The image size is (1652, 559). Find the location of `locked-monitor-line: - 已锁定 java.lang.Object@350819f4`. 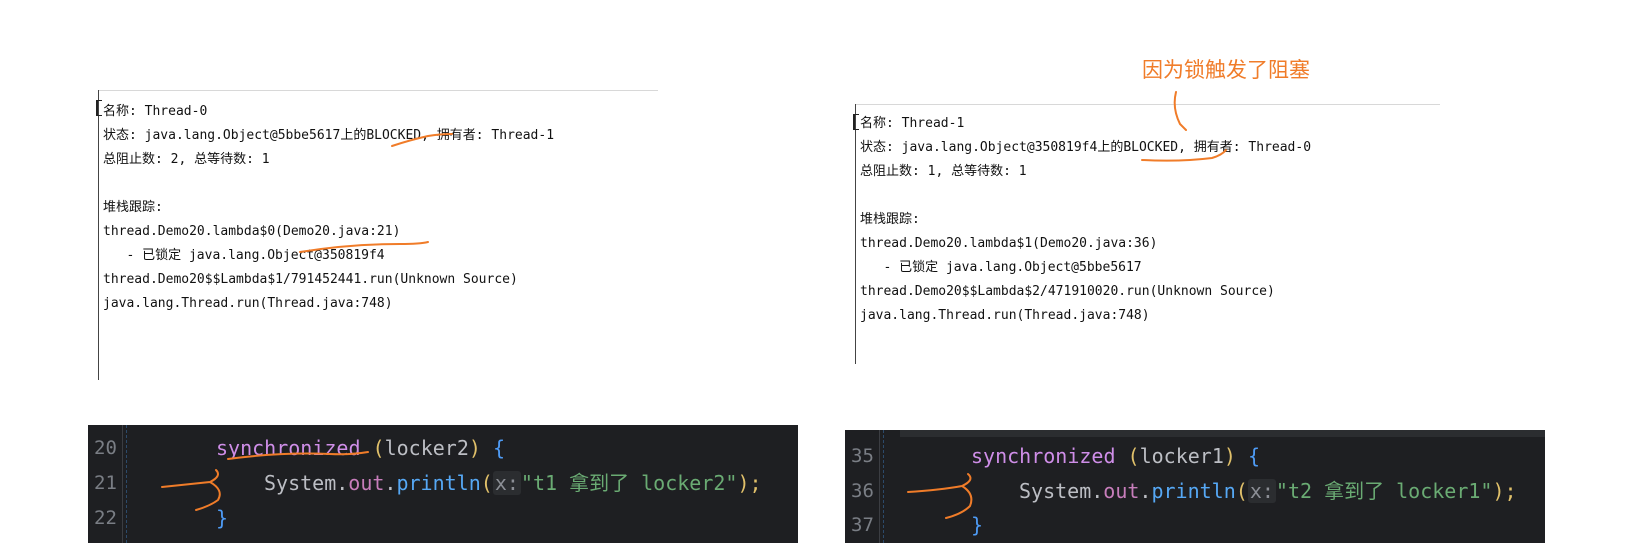

locked-monitor-line: - 已锁定 java.lang.Object@350819f4 is located at coordinates (244, 255).